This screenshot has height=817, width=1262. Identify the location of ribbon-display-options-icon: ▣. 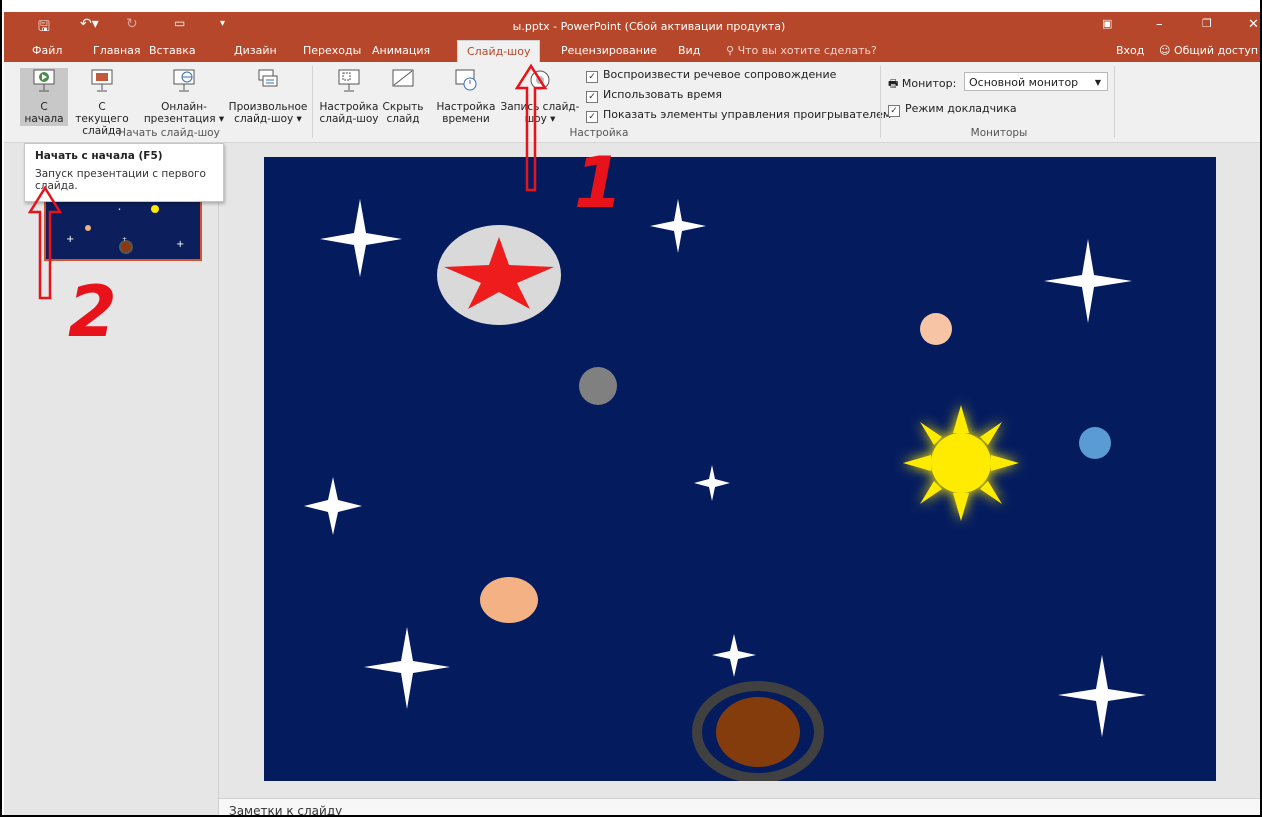
(1107, 23).